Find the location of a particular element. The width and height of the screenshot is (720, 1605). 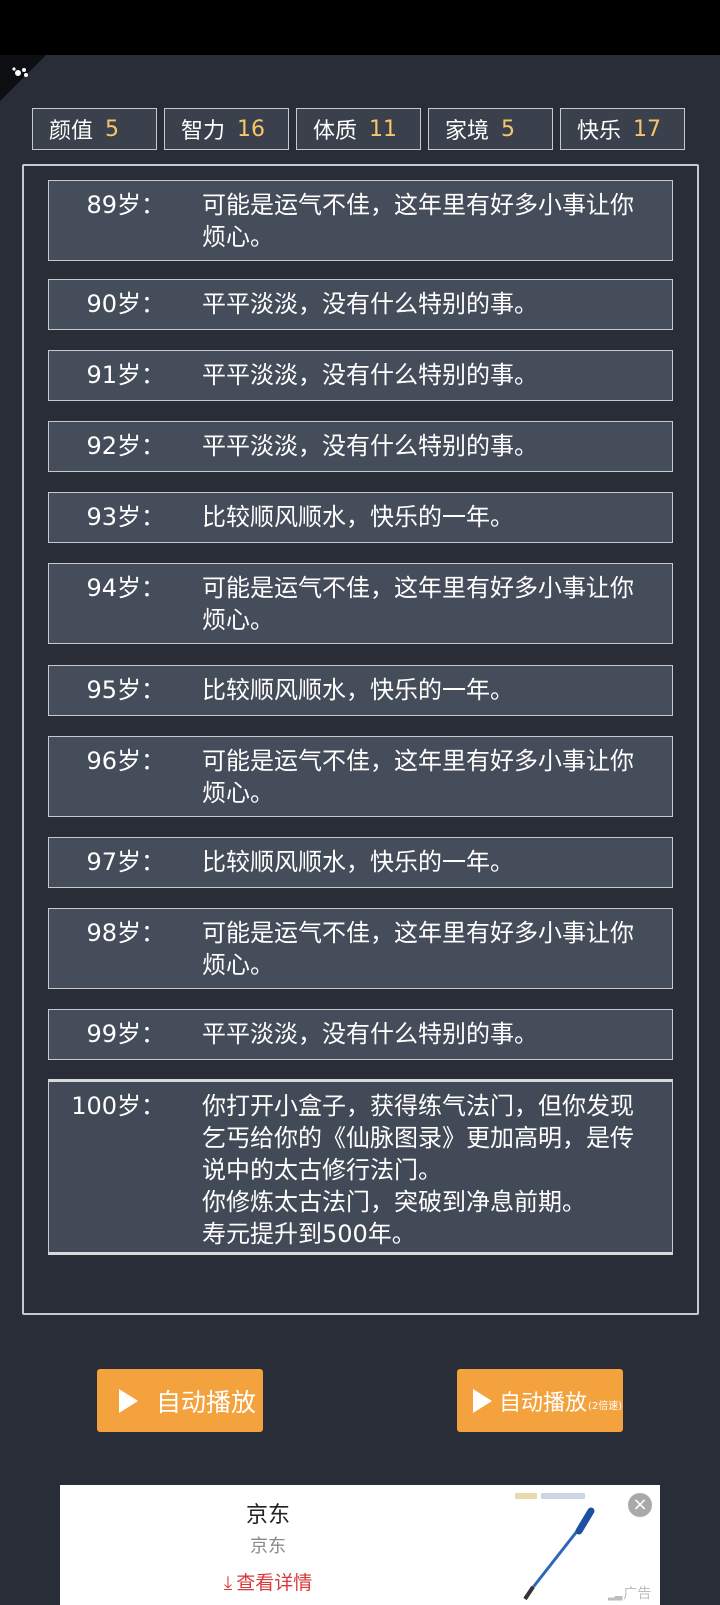

log-entry: 99岁： 平平淡淡，没有什么特别的事。 is located at coordinates (360, 1034).